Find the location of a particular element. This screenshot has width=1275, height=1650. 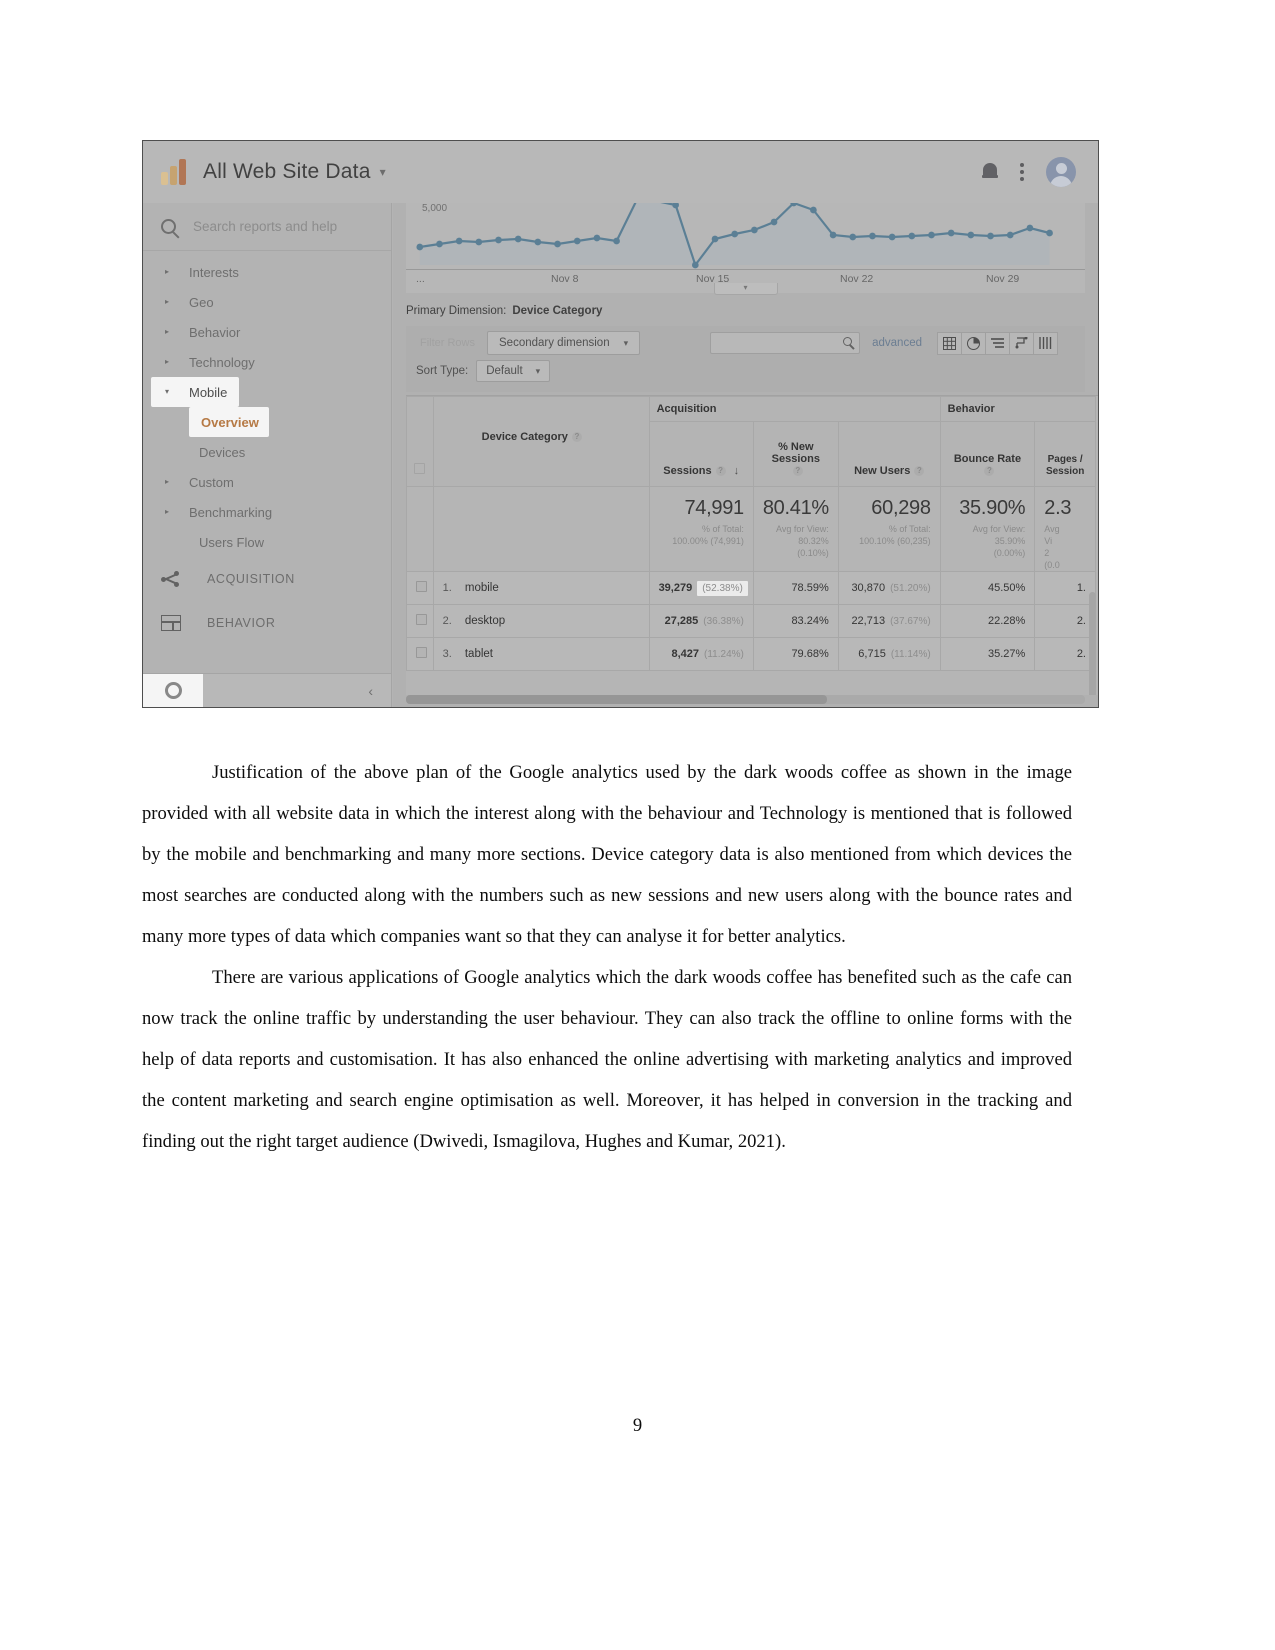

more-vertical-icon is located at coordinates (1022, 172).